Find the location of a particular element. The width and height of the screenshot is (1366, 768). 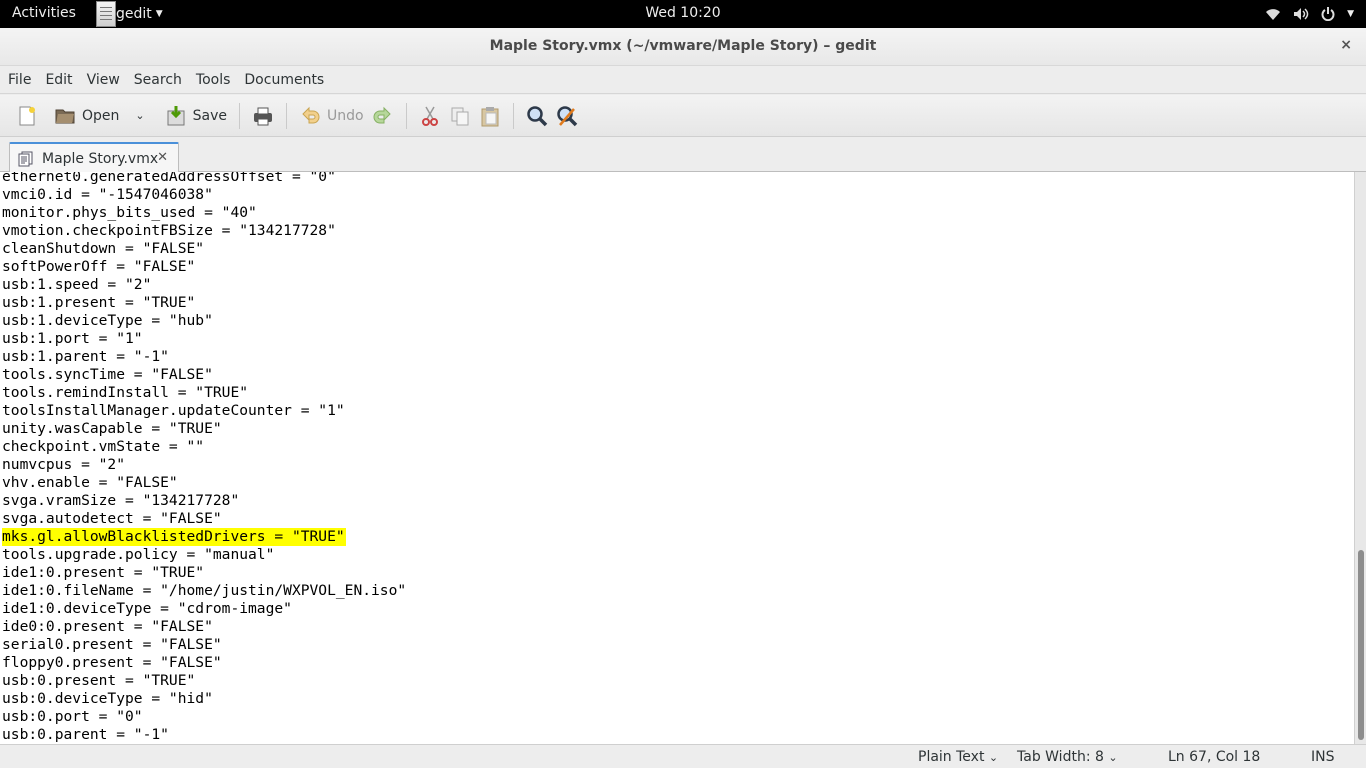

editor-line: svga.vramSize = "134217728" is located at coordinates (121, 500).